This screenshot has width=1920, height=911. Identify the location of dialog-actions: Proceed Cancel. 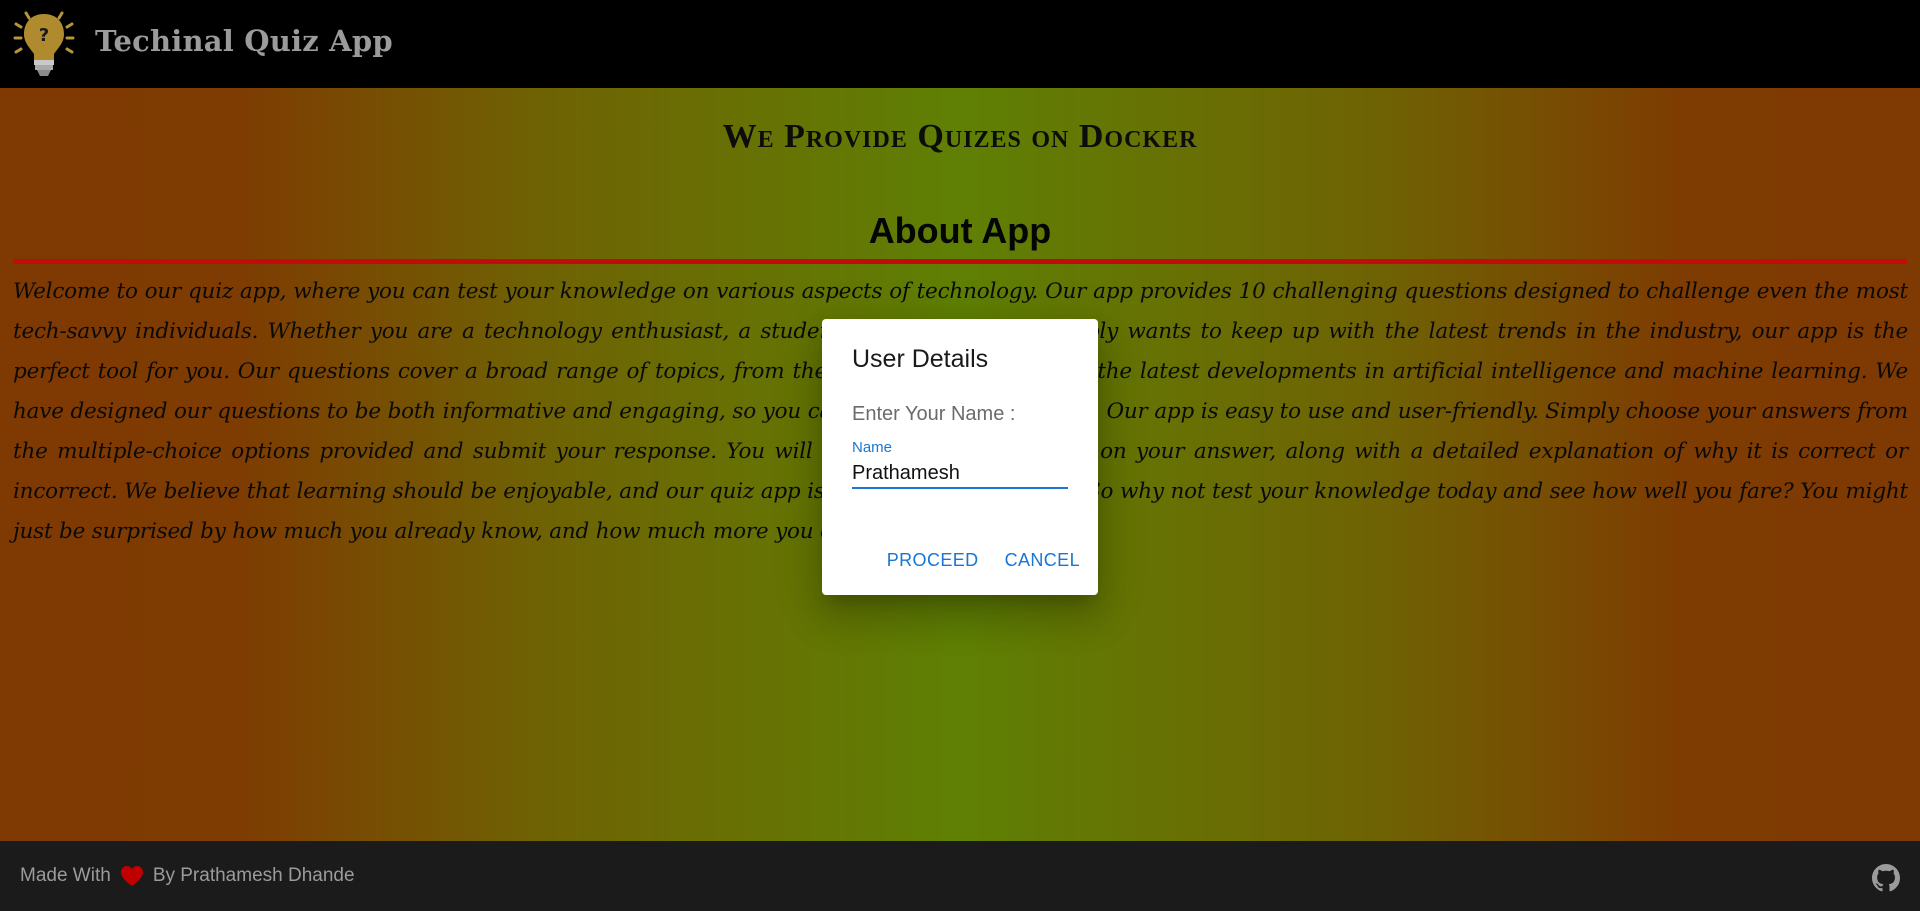
(983, 560).